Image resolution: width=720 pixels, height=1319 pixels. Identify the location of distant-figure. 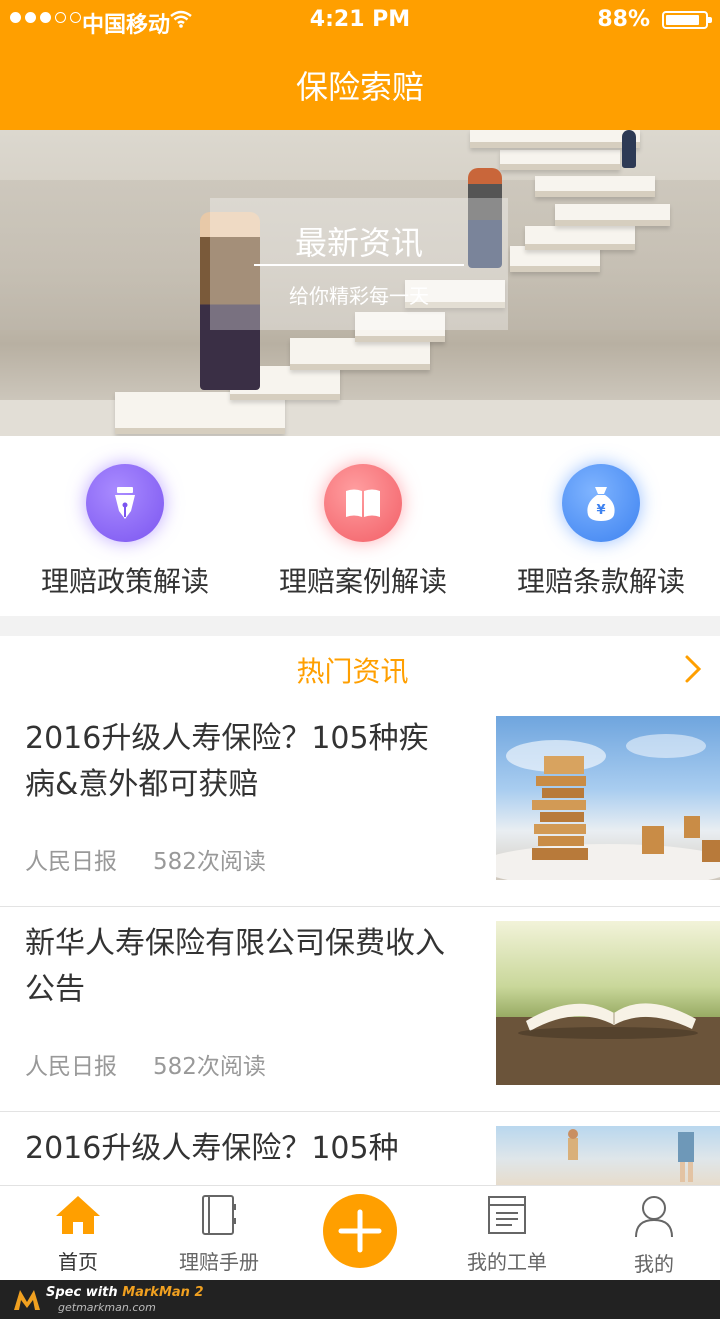
(629, 149).